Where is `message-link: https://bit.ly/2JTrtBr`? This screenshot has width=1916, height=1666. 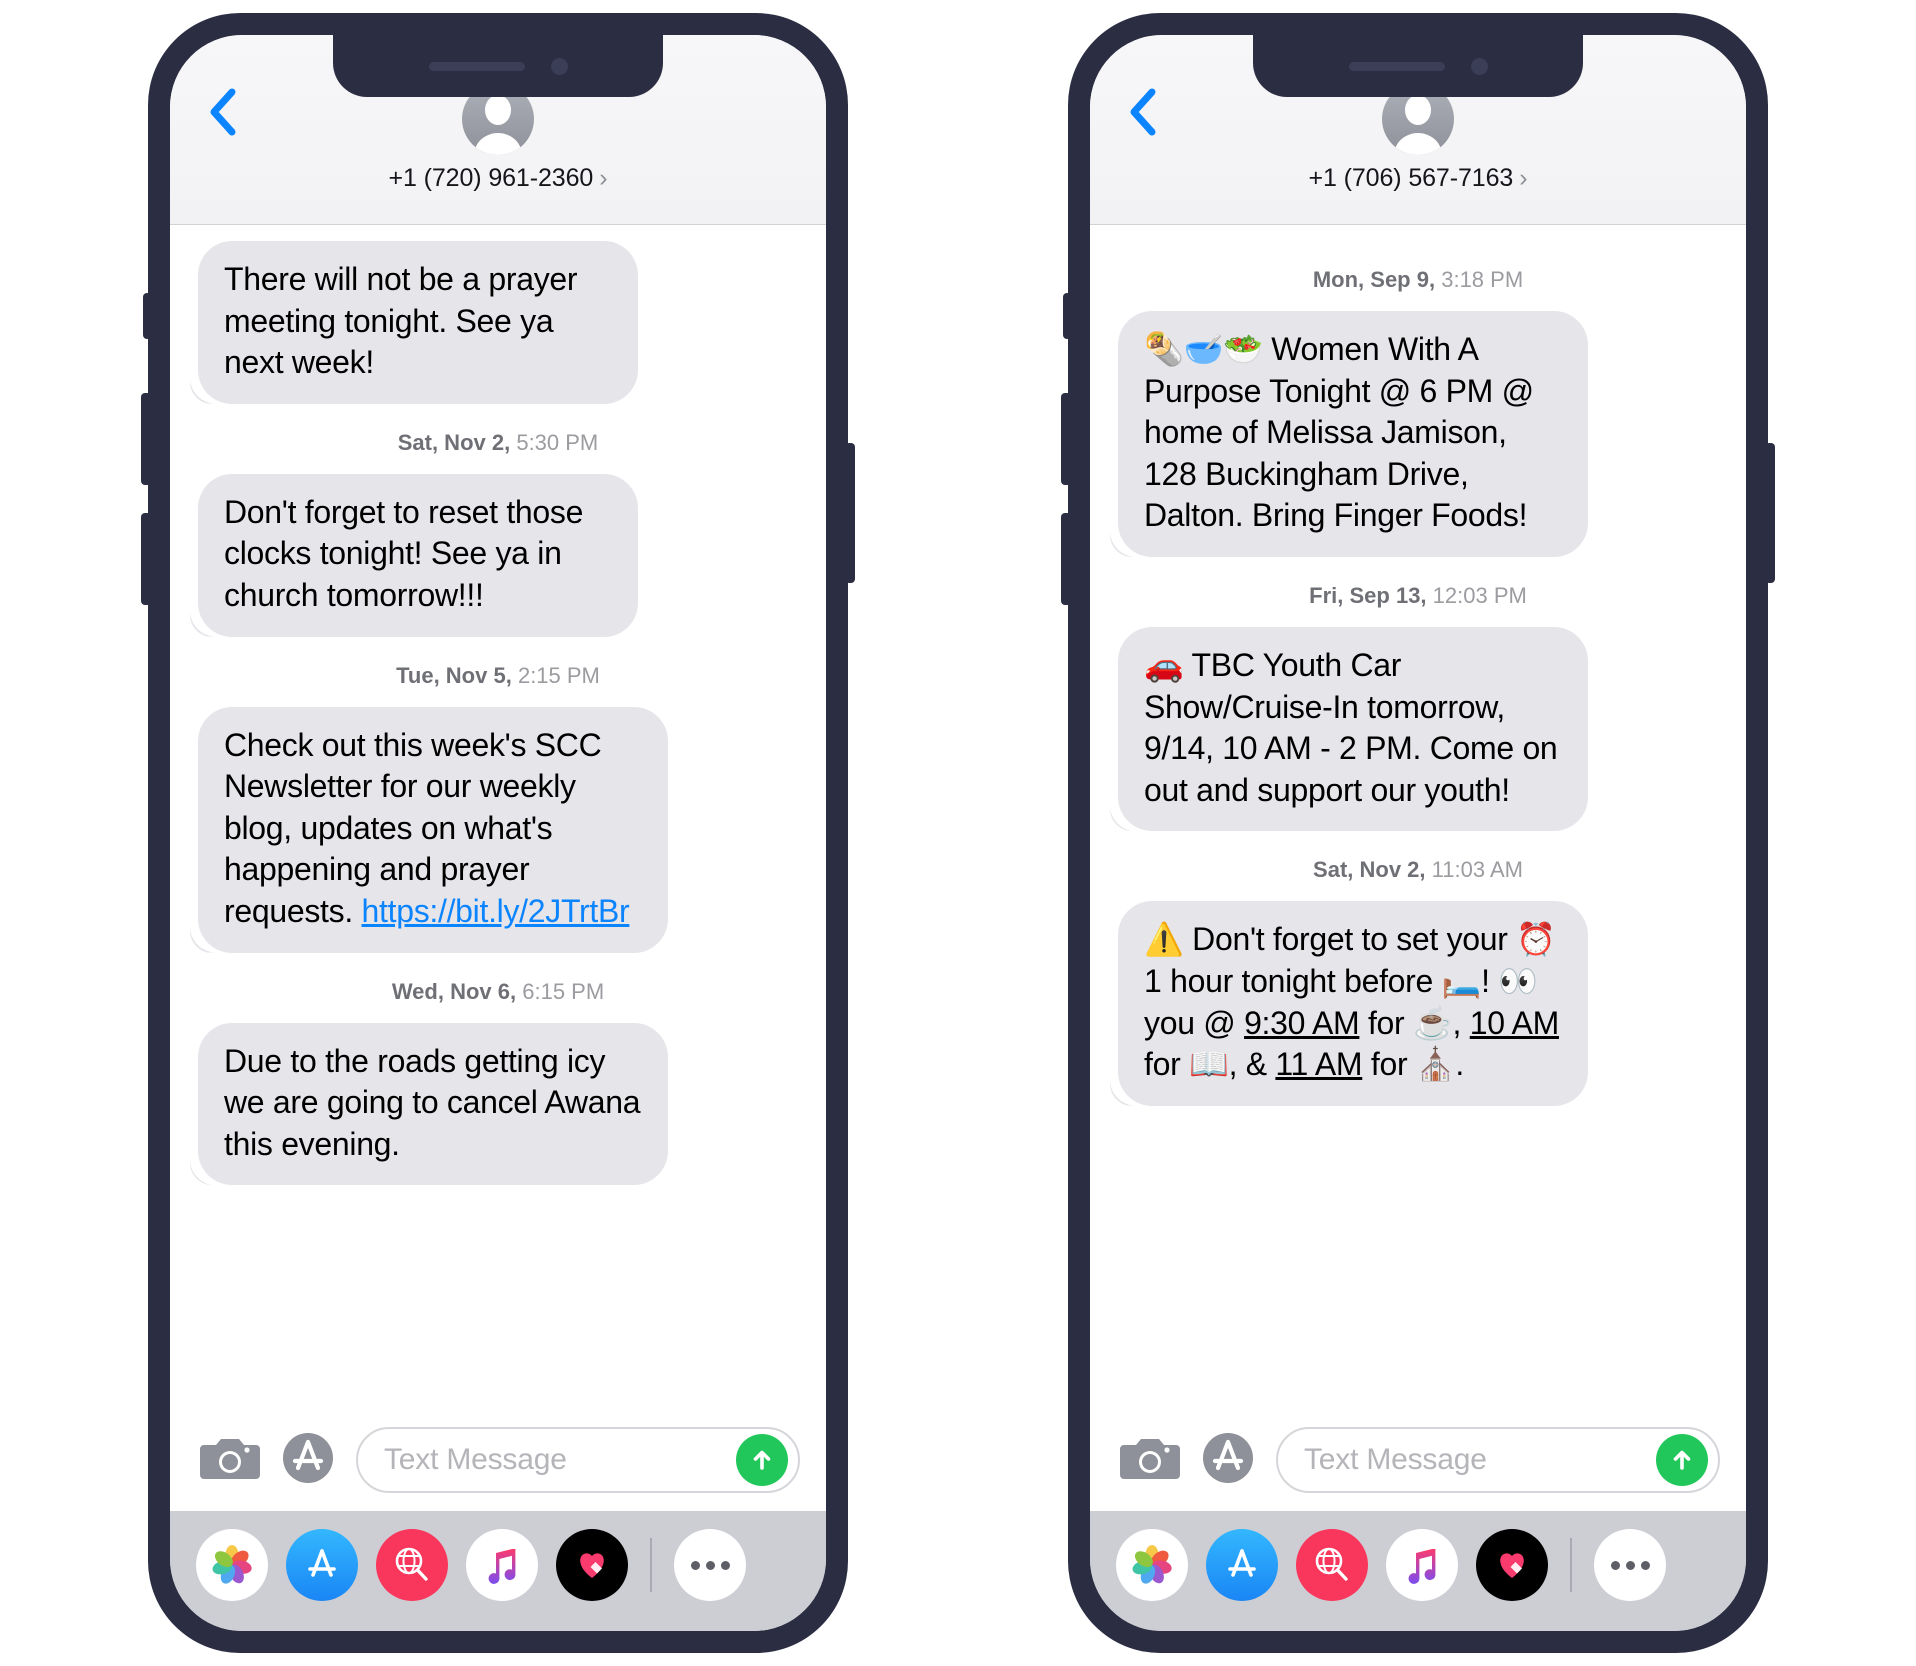 message-link: https://bit.ly/2JTrtBr is located at coordinates (496, 911).